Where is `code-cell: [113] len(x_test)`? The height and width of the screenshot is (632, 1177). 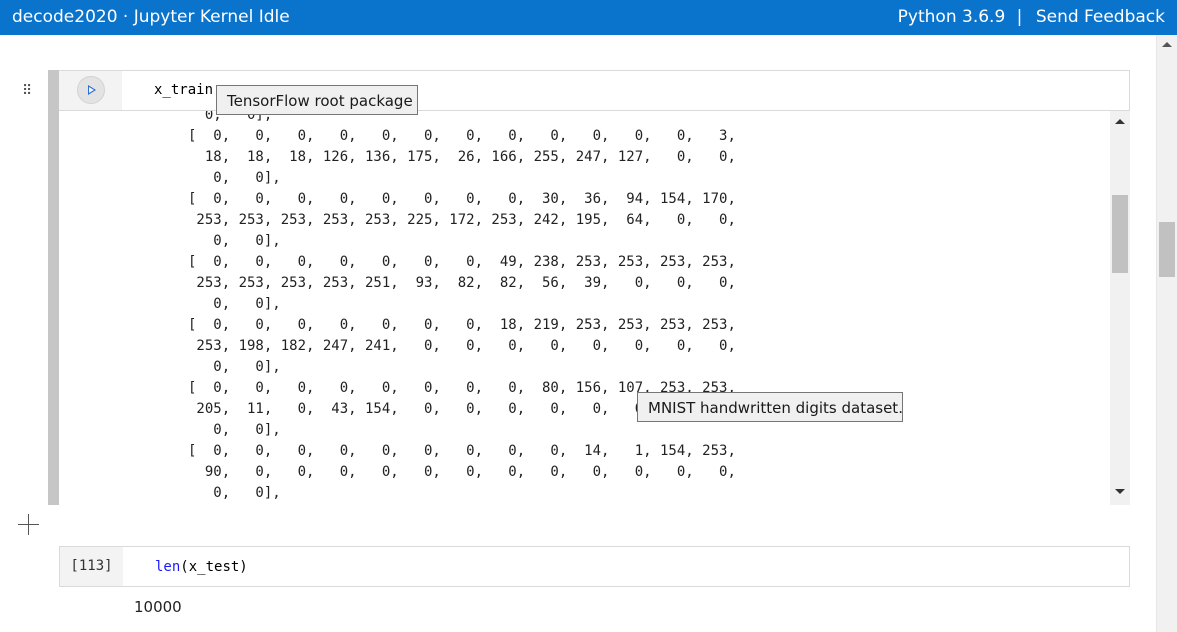 code-cell: [113] len(x_test) is located at coordinates (594, 566).